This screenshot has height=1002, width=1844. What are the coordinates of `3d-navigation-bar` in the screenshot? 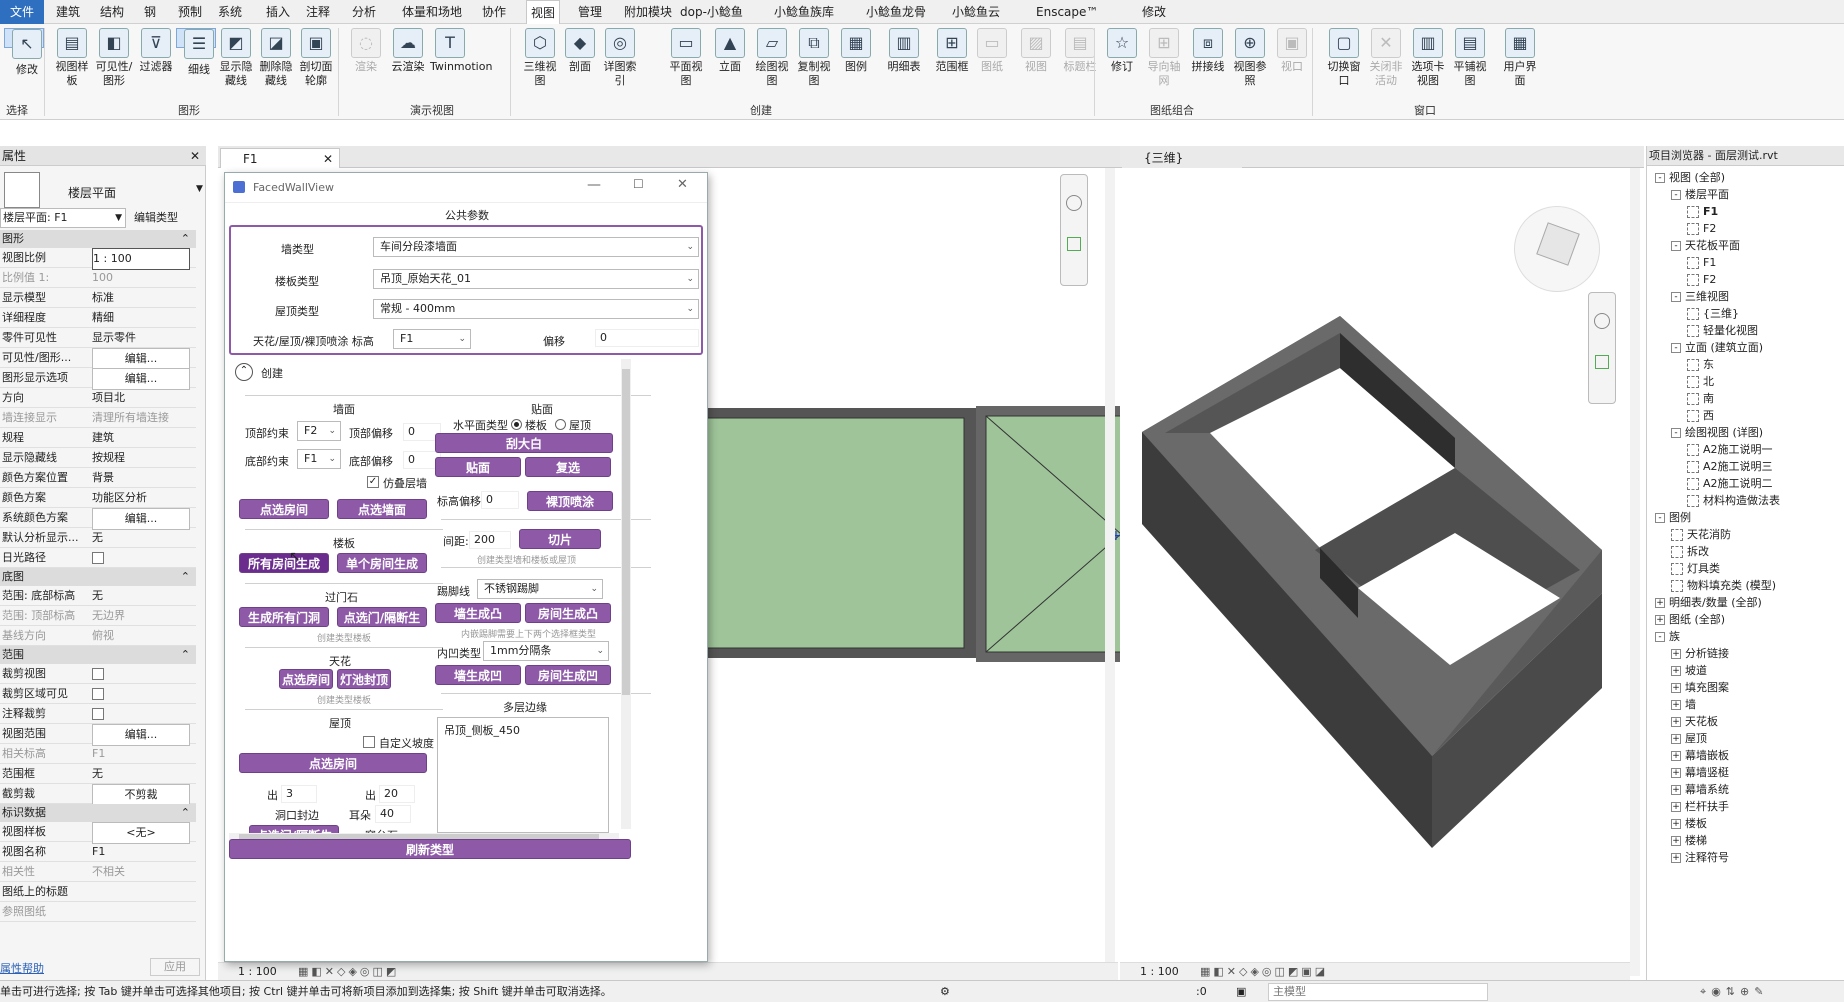 It's located at (1602, 348).